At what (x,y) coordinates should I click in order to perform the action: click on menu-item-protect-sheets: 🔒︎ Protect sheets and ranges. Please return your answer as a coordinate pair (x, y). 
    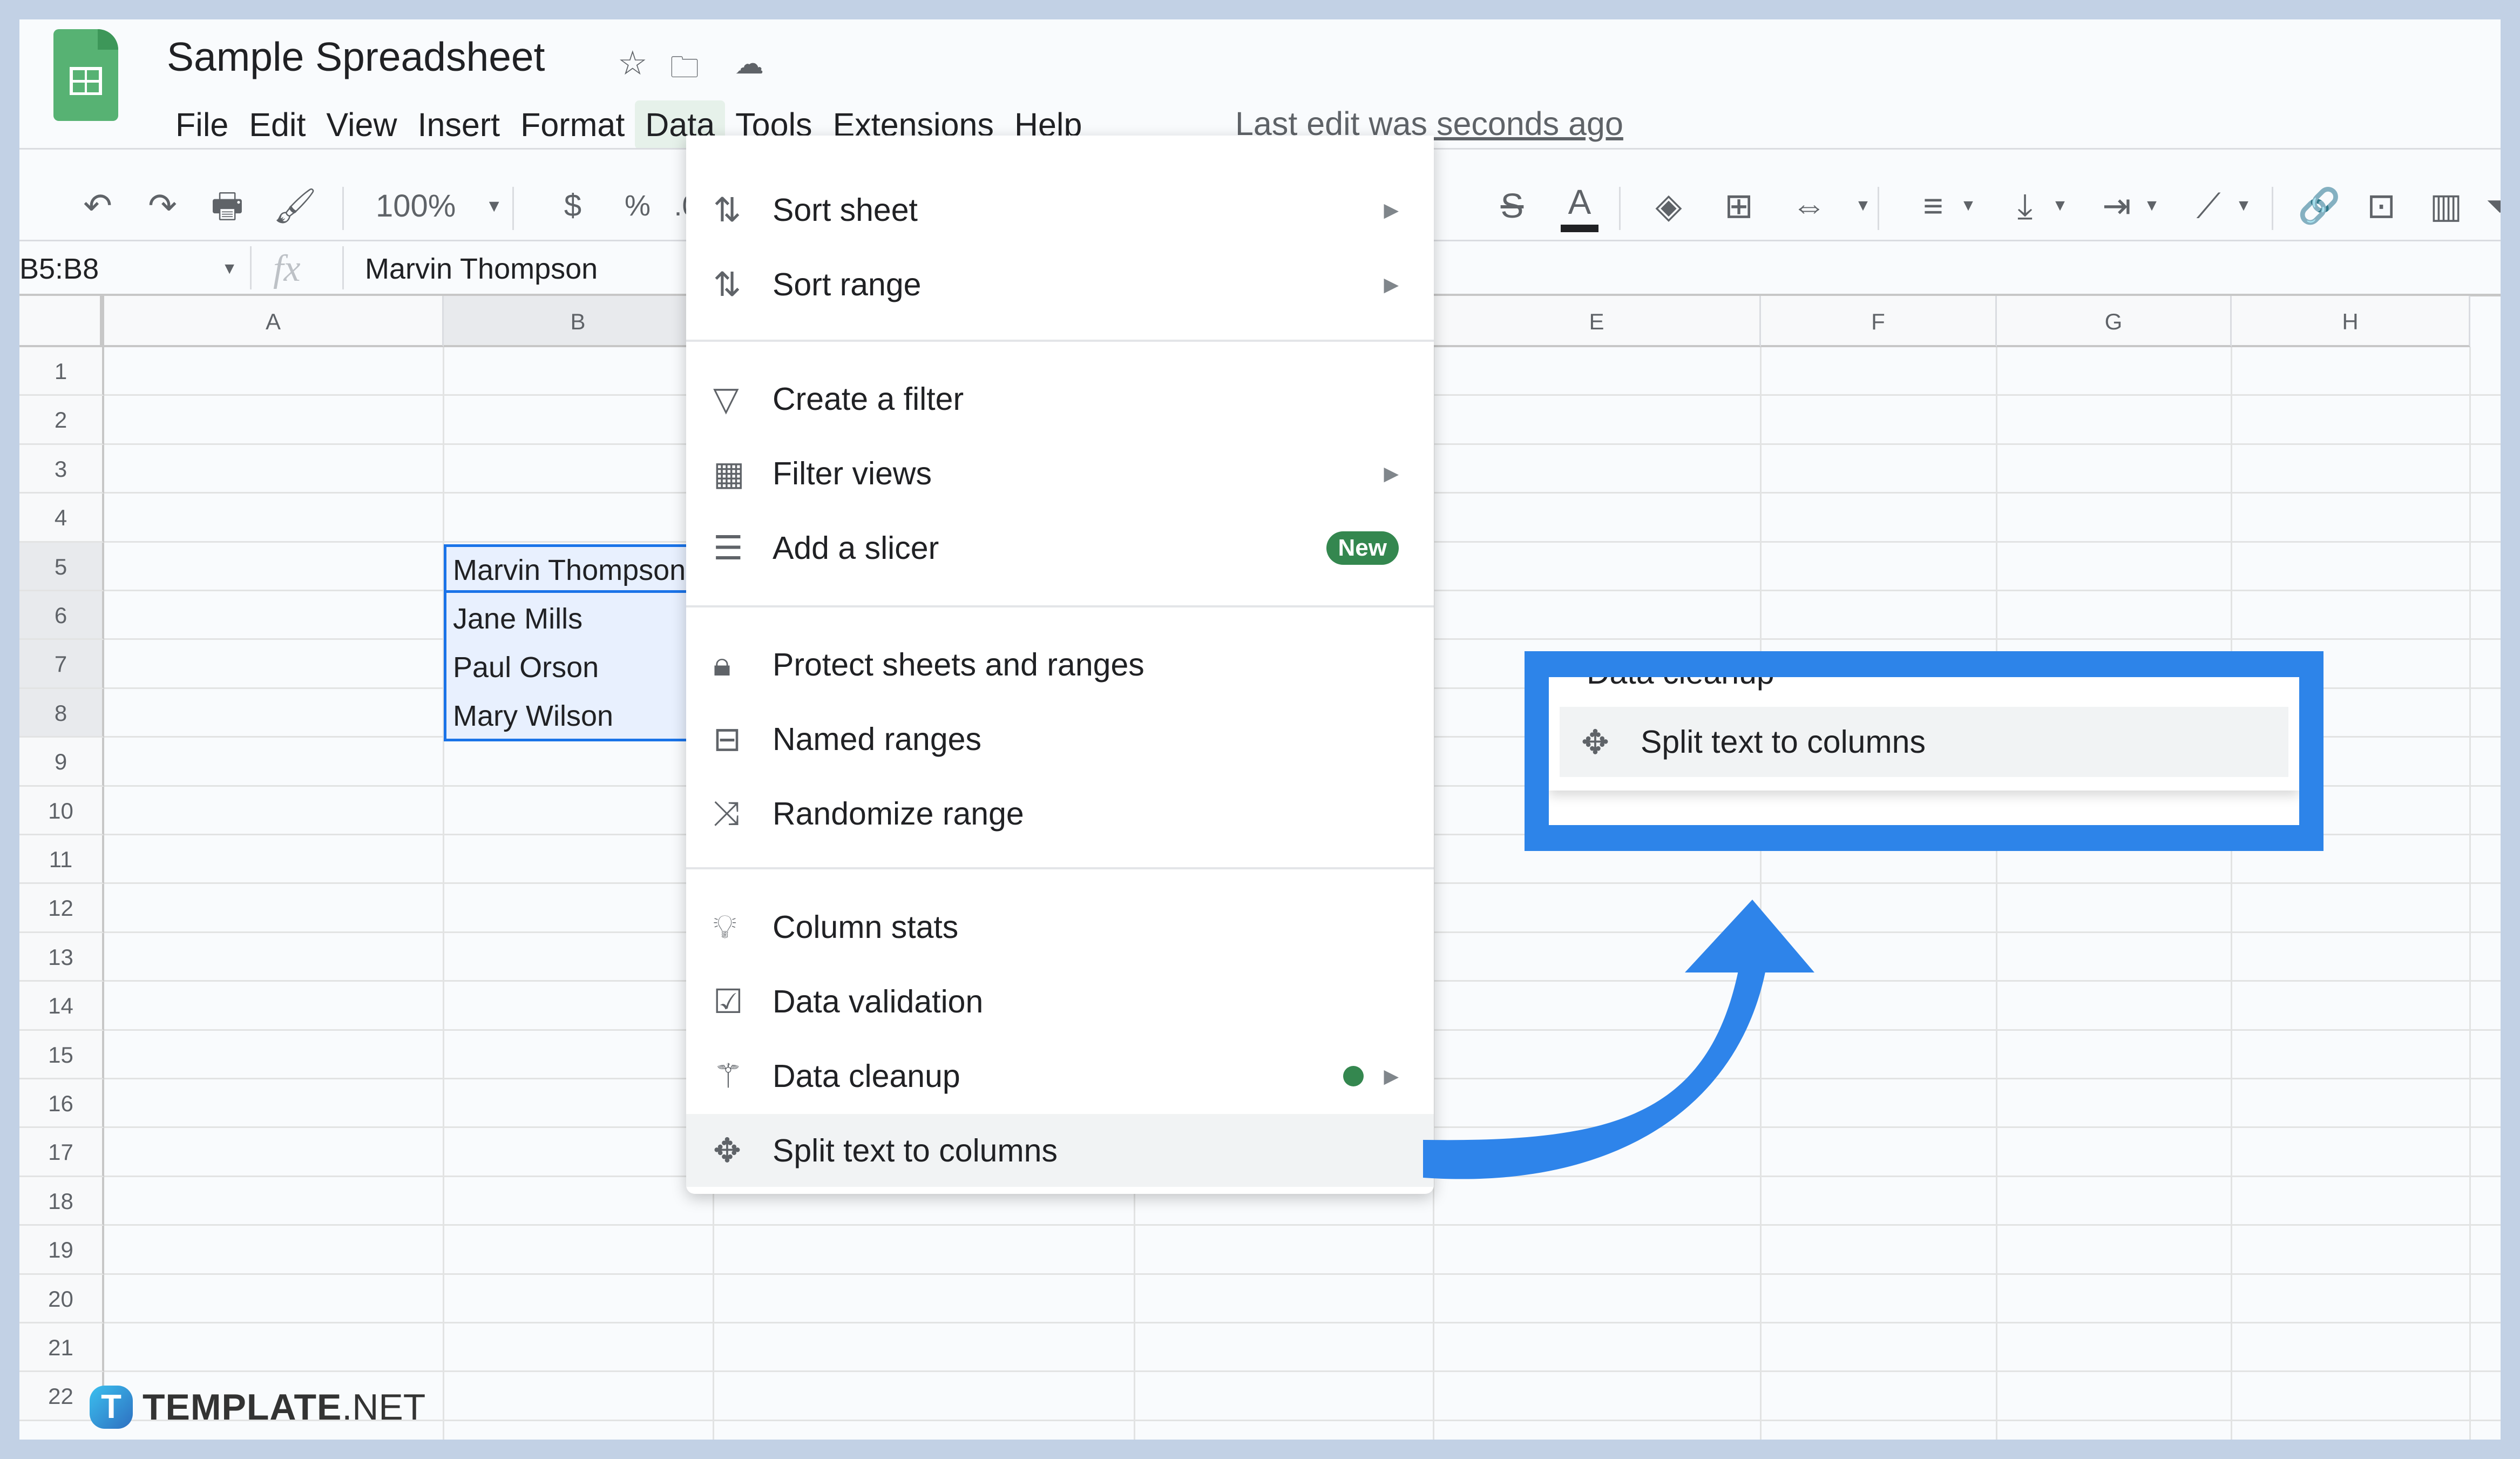
    Looking at the image, I should click on (1060, 664).